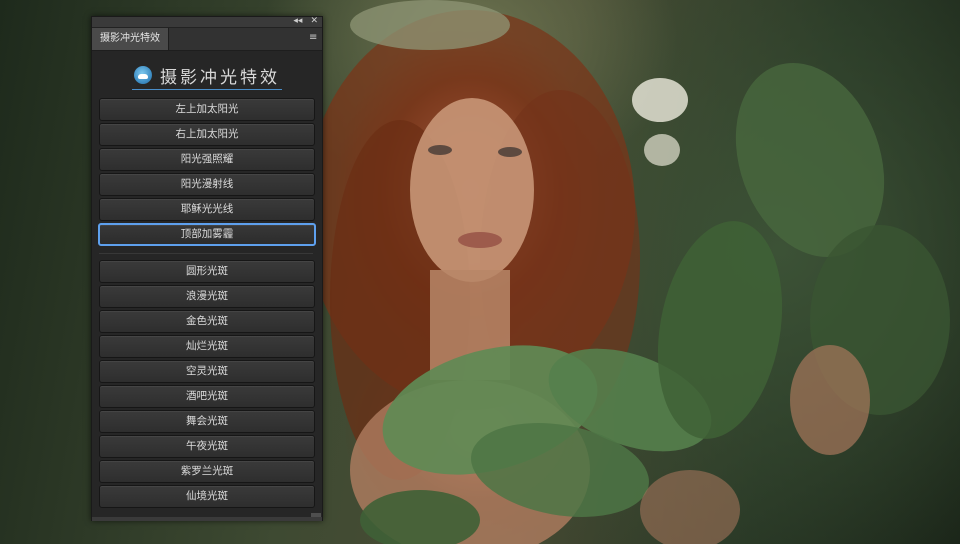 The image size is (960, 544). What do you see at coordinates (207, 421) in the screenshot?
I see `effect-button-ball-bokeh: 舞会光斑` at bounding box center [207, 421].